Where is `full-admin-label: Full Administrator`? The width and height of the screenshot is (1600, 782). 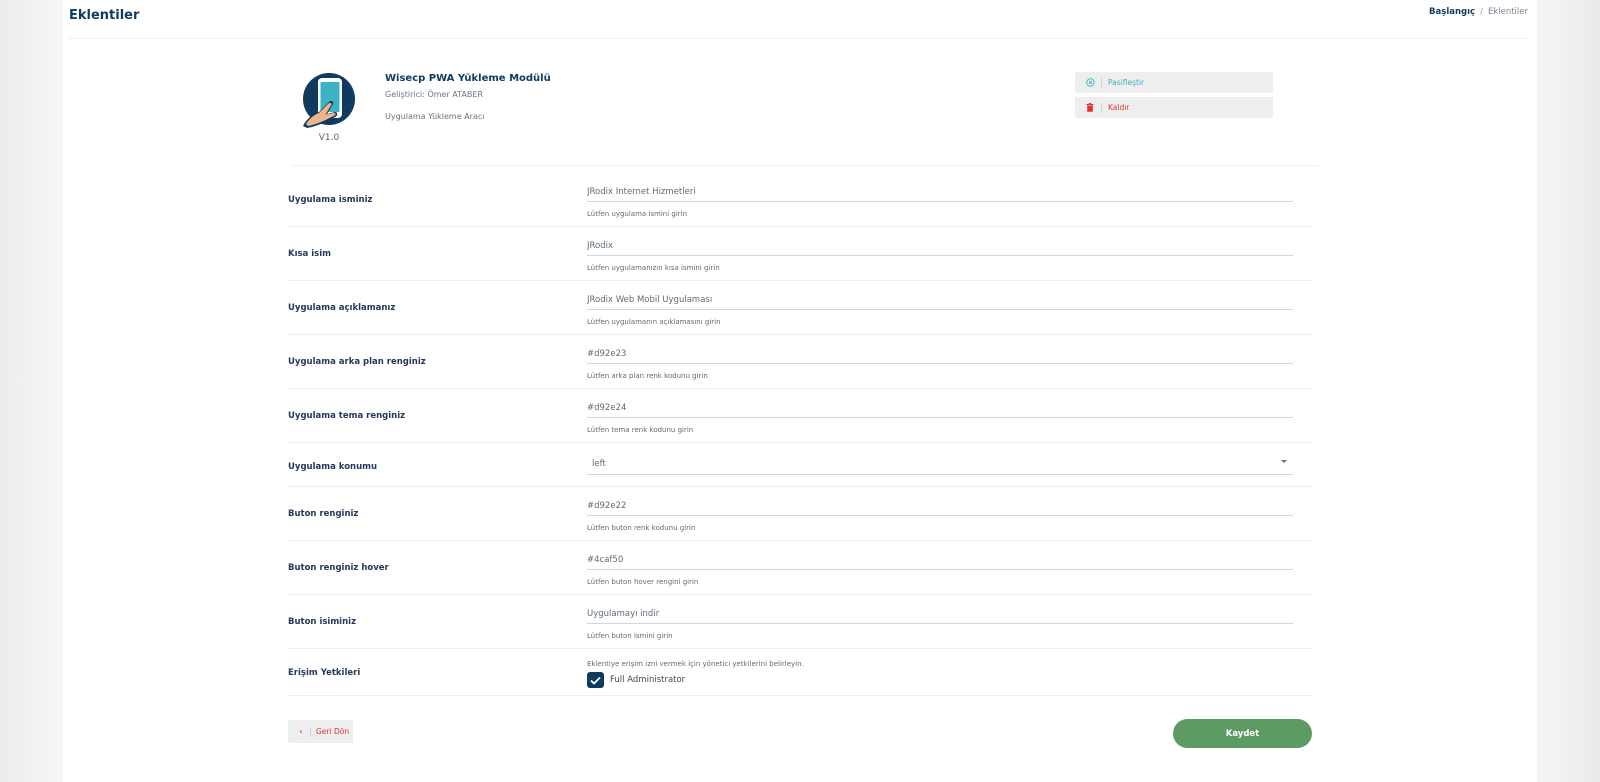 full-admin-label: Full Administrator is located at coordinates (647, 680).